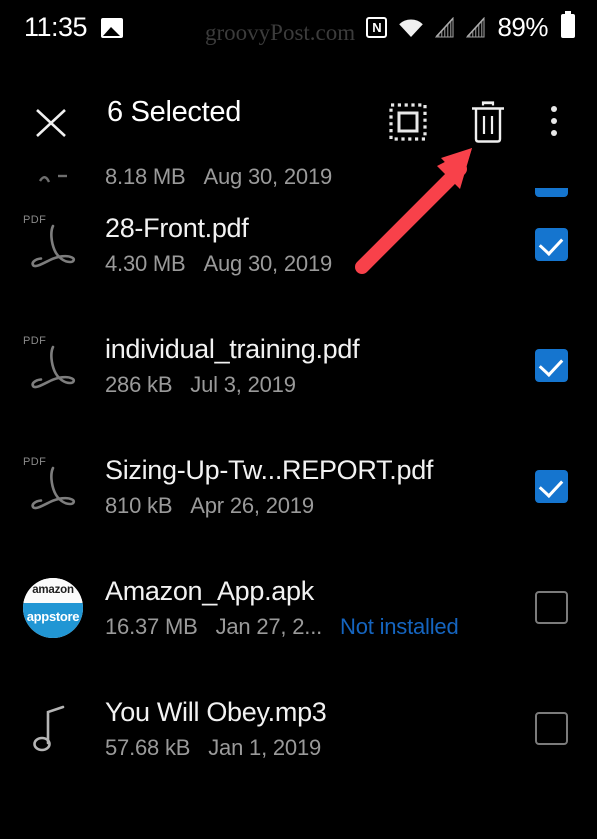 Image resolution: width=597 pixels, height=839 pixels. Describe the element at coordinates (232, 348) in the screenshot. I see `file-name: individual_training.pdf` at that location.